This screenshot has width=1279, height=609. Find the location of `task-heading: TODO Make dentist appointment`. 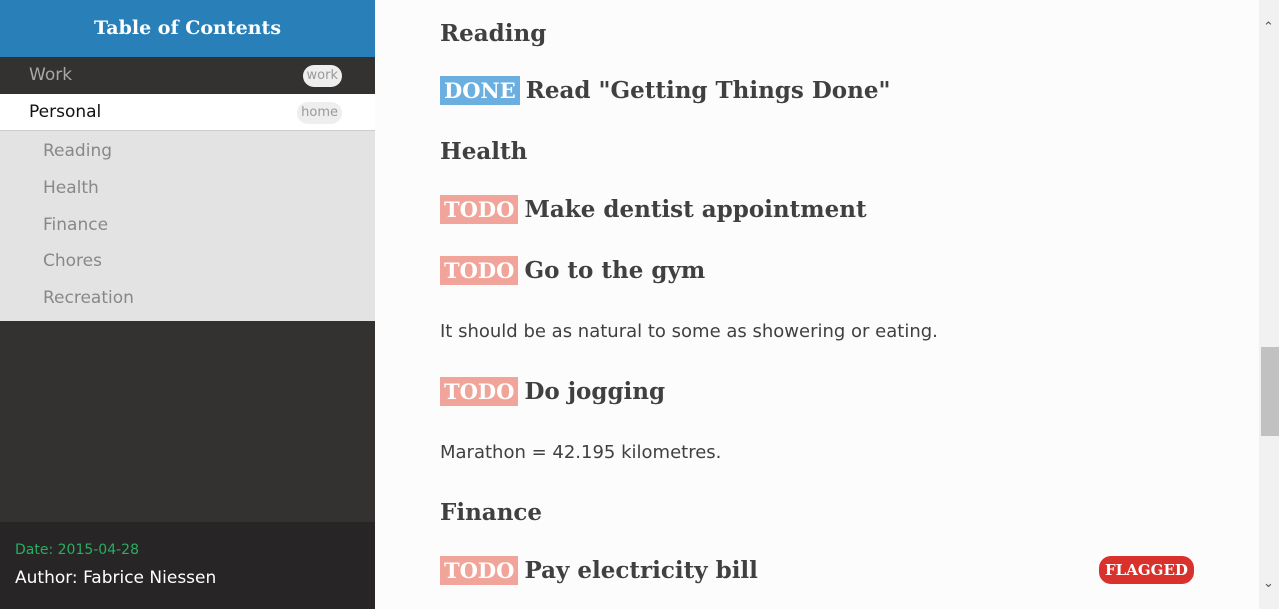

task-heading: TODO Make dentist appointment is located at coordinates (653, 209).